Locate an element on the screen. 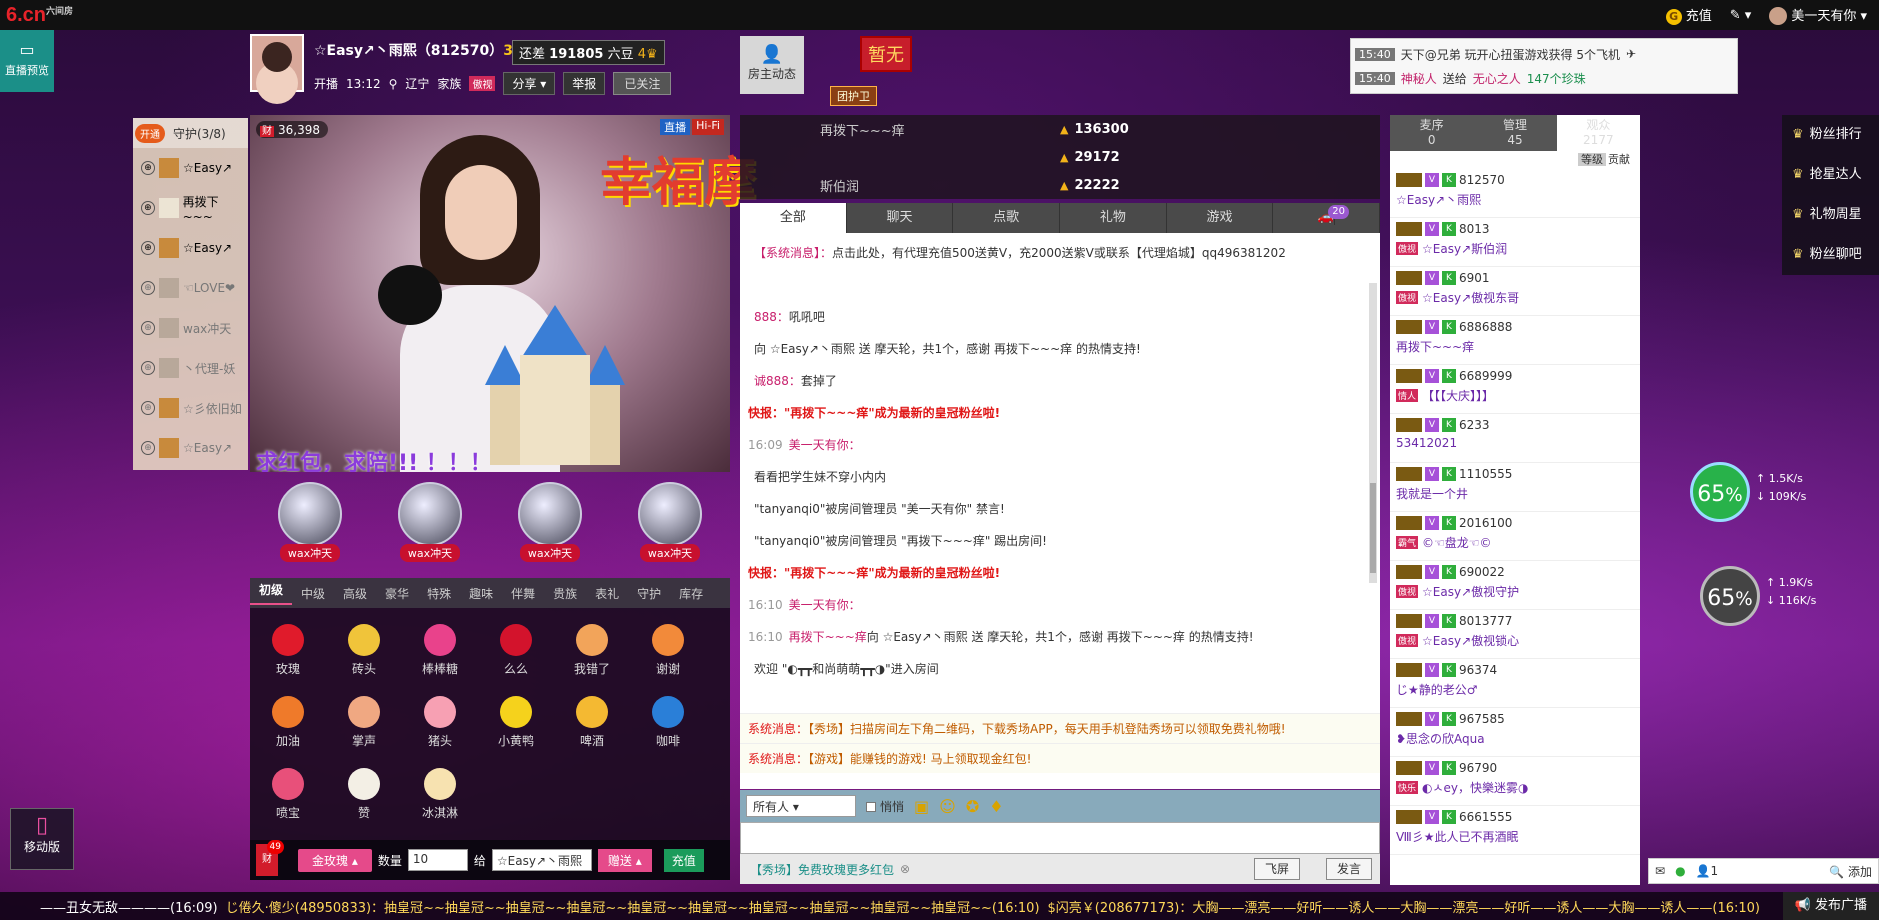 Image resolution: width=1879 pixels, height=920 pixels. fly-screen-button: 飞屏 is located at coordinates (1276, 869).